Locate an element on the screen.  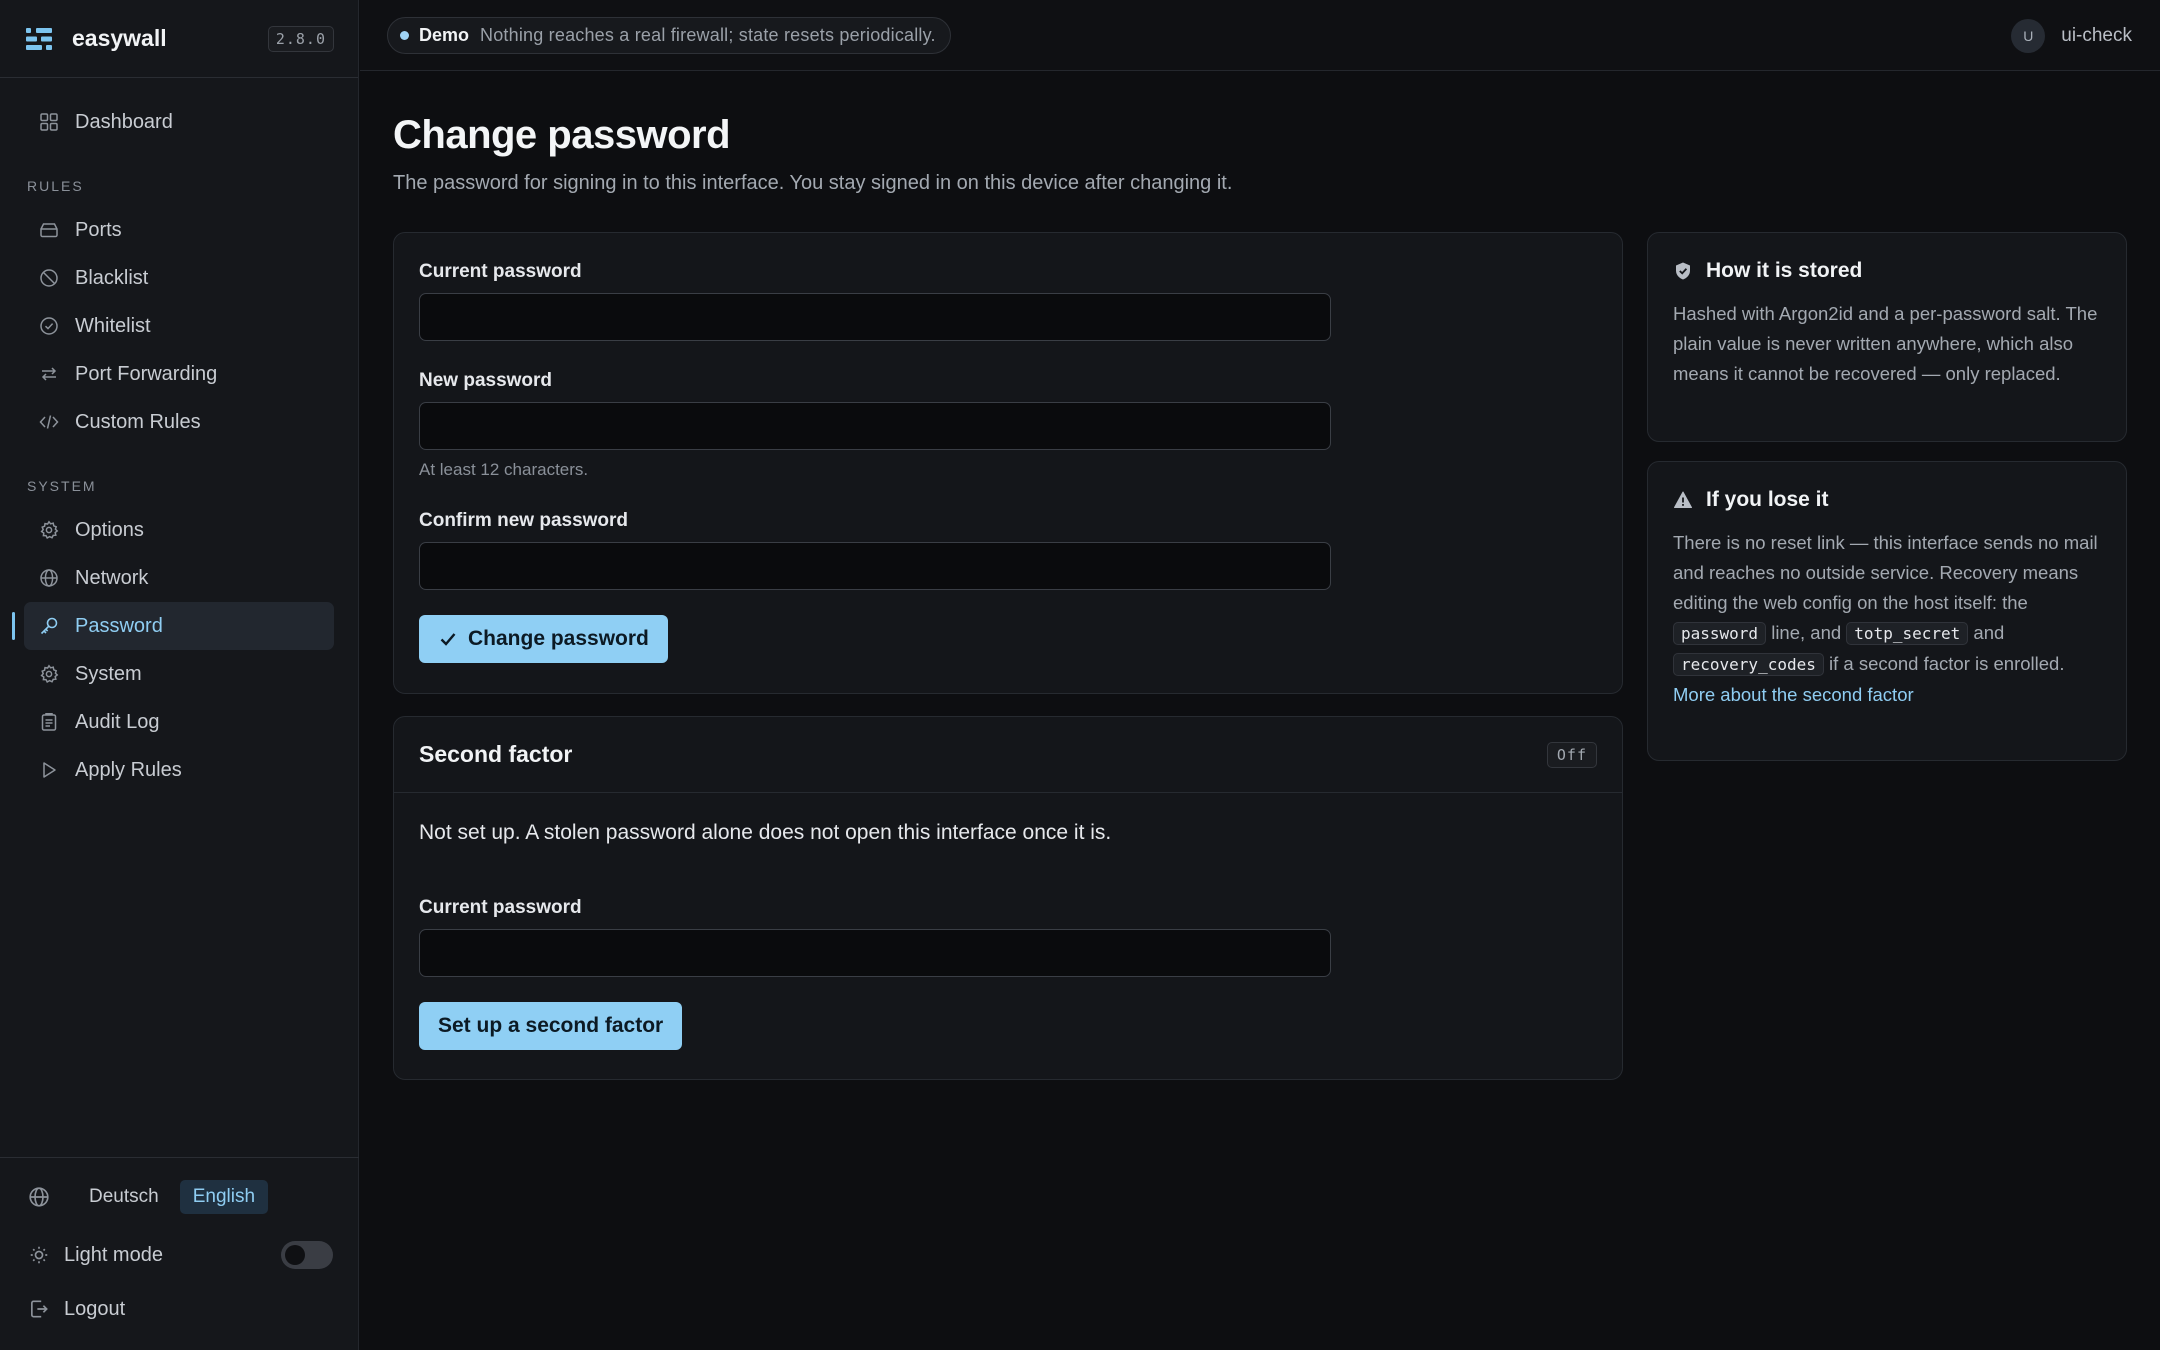
nav-item-ports: Ports is located at coordinates (179, 230).